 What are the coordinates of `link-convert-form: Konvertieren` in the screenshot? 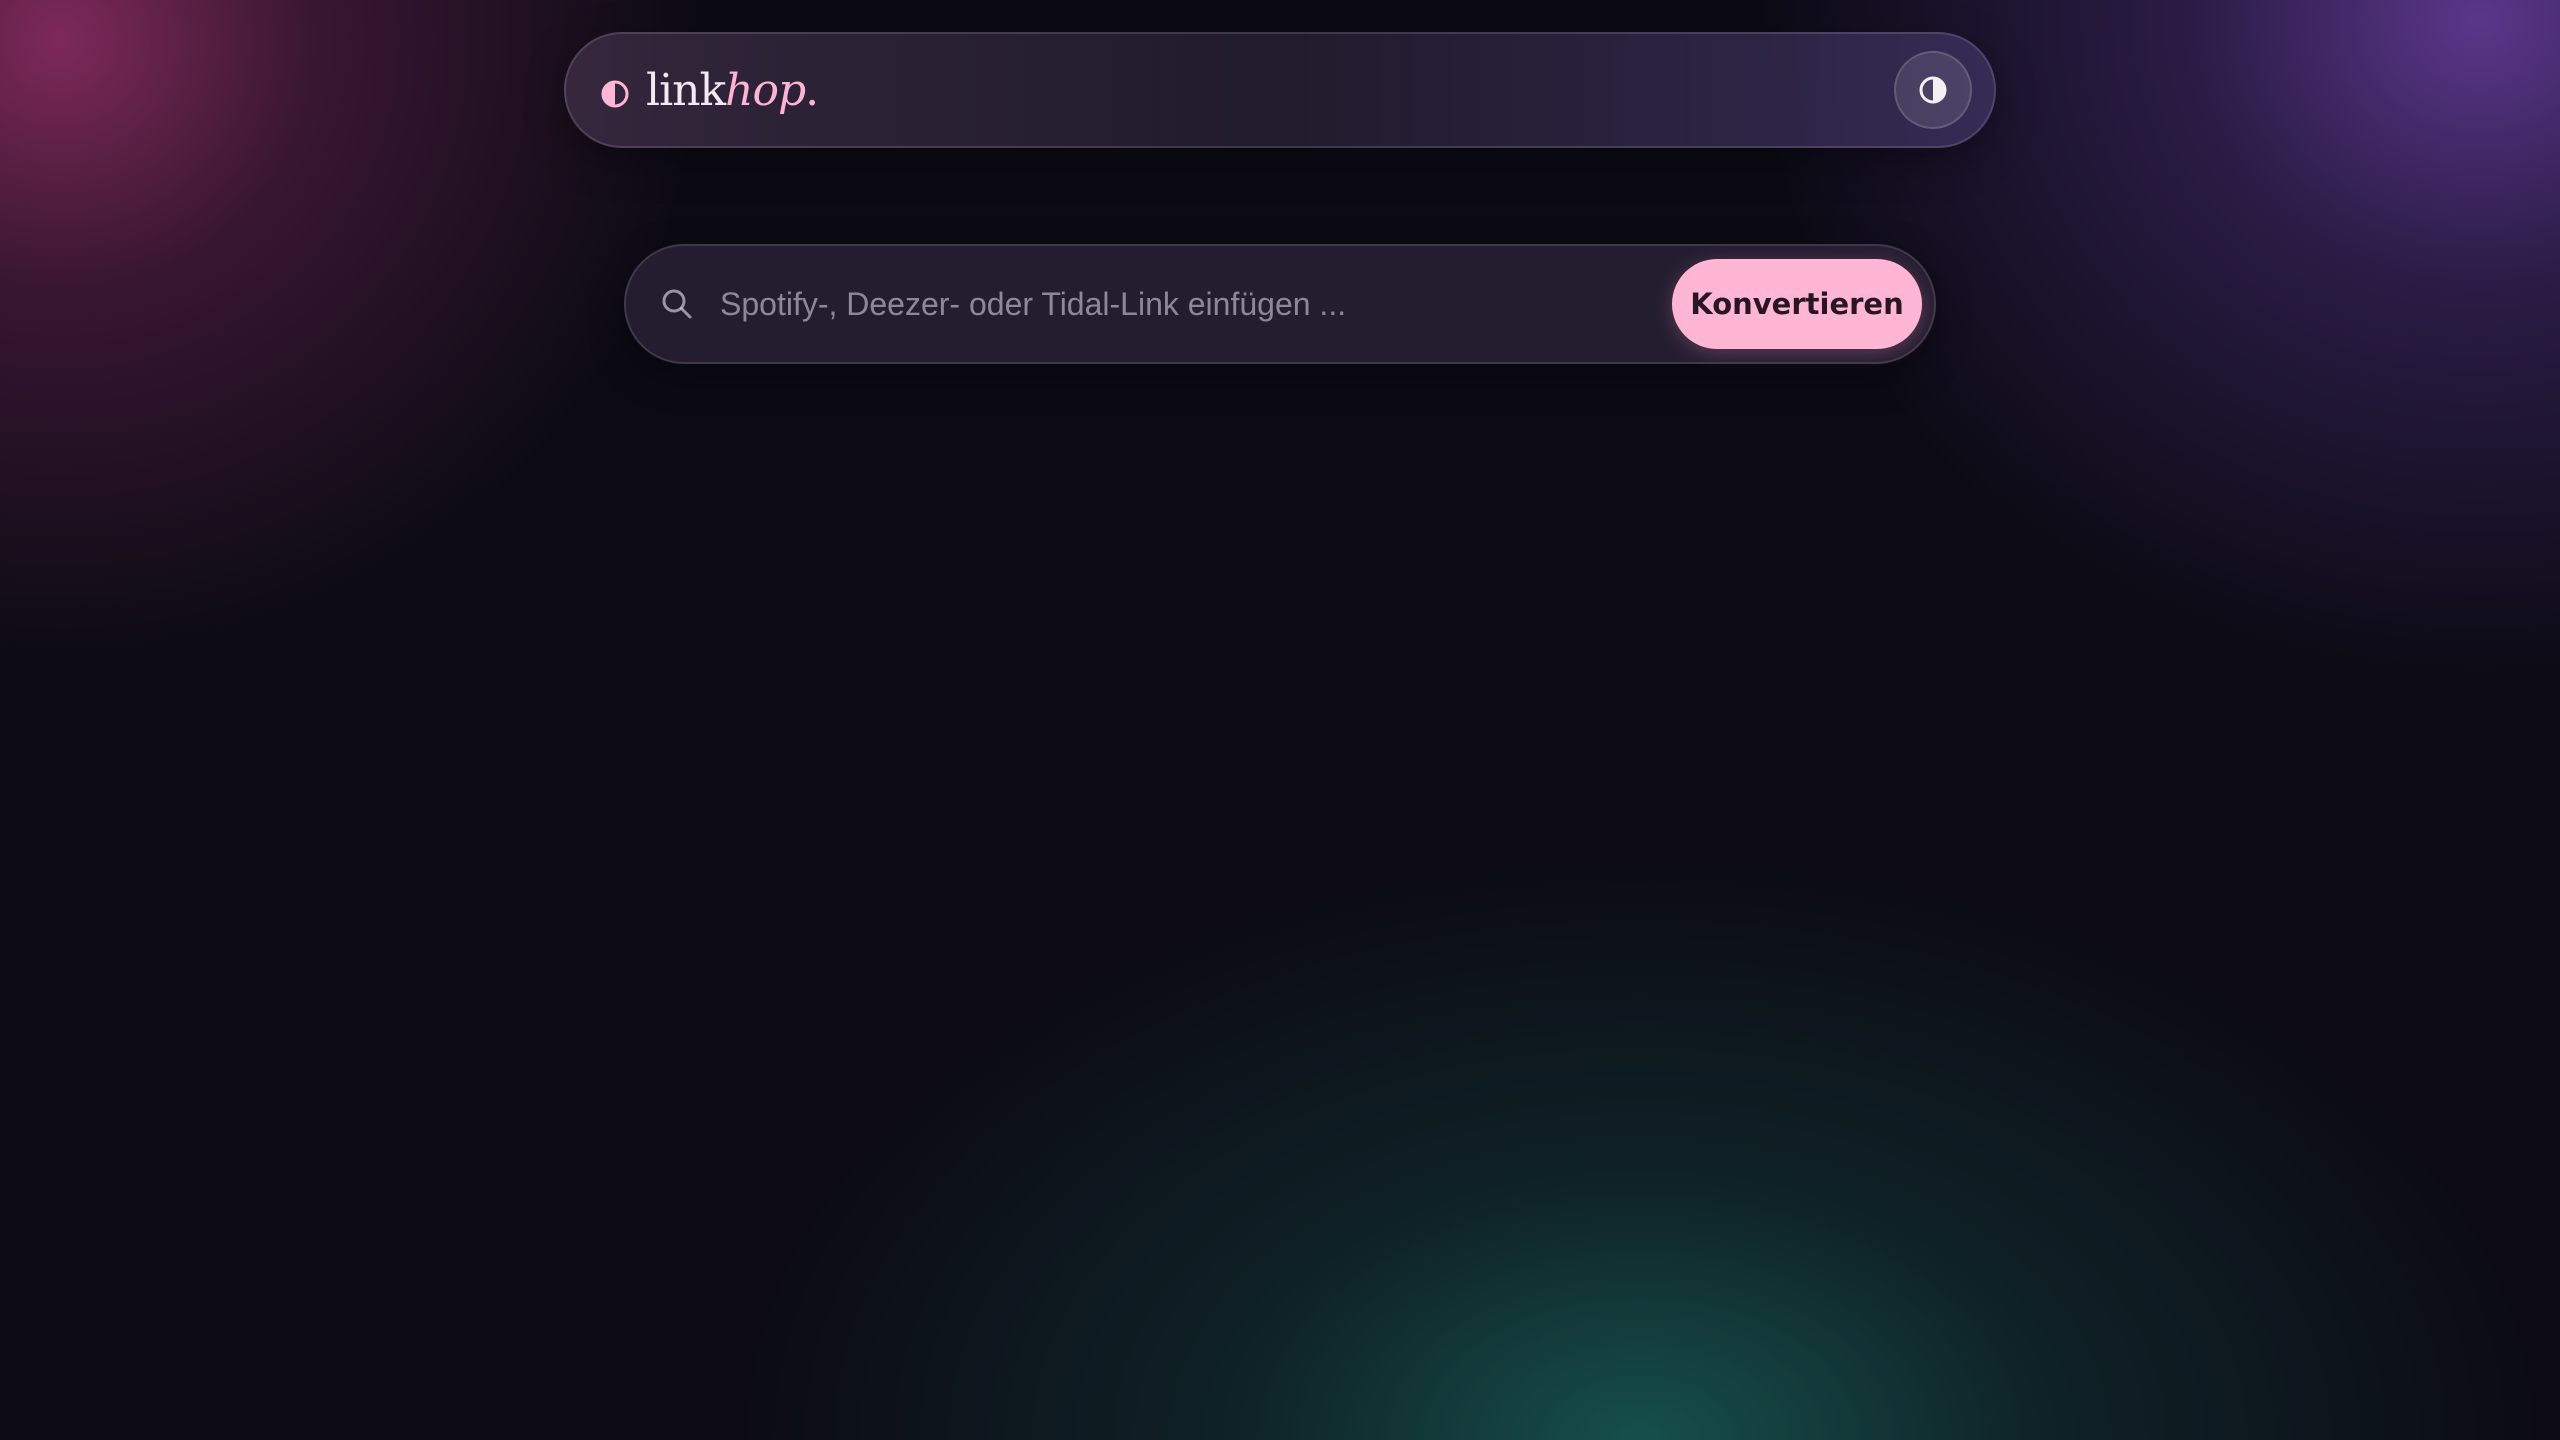 It's located at (1280, 304).